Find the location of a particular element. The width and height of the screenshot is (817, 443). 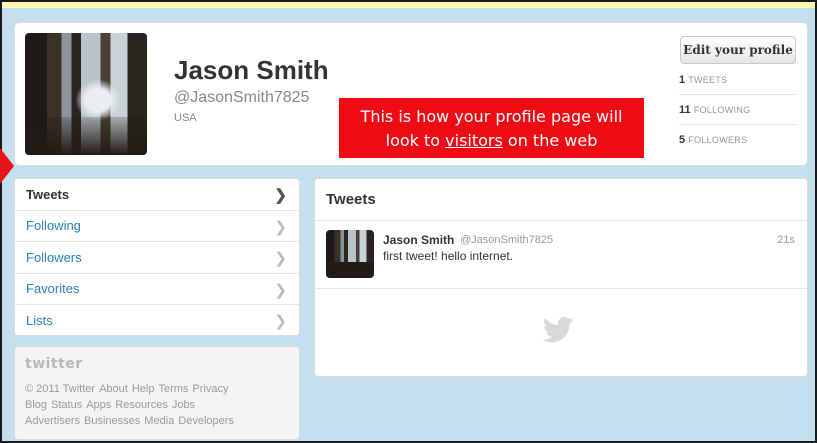

callout-line-2: look to visitors on the web is located at coordinates (491, 141).